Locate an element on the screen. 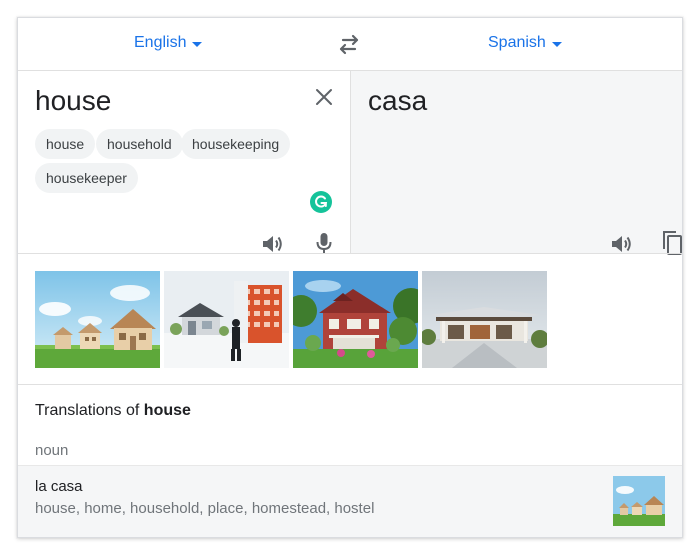 This screenshot has width=700, height=555. translations-heading: Translations of house is located at coordinates (113, 411).